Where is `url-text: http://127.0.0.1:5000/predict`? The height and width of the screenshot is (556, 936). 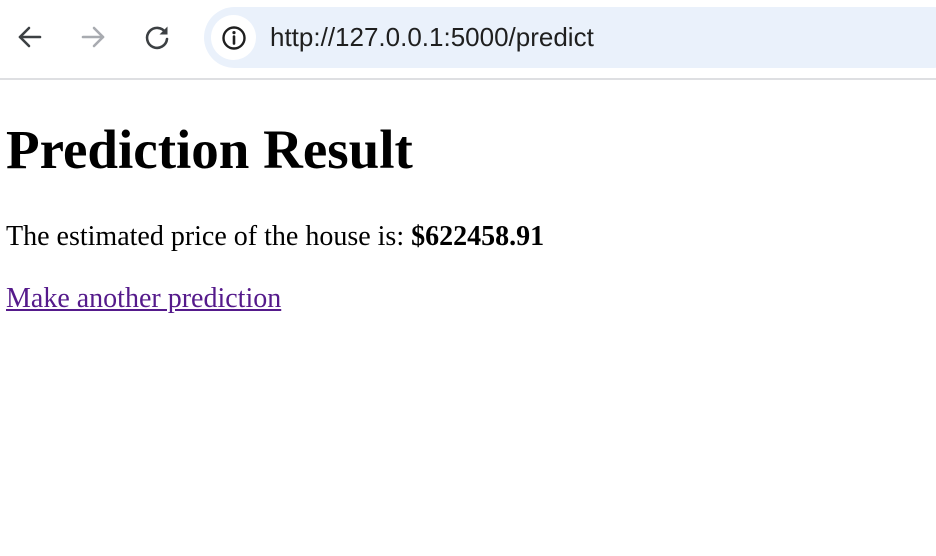 url-text: http://127.0.0.1:5000/predict is located at coordinates (432, 37).